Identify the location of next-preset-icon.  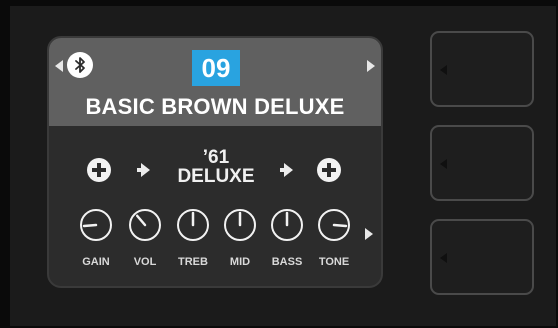
(371, 66).